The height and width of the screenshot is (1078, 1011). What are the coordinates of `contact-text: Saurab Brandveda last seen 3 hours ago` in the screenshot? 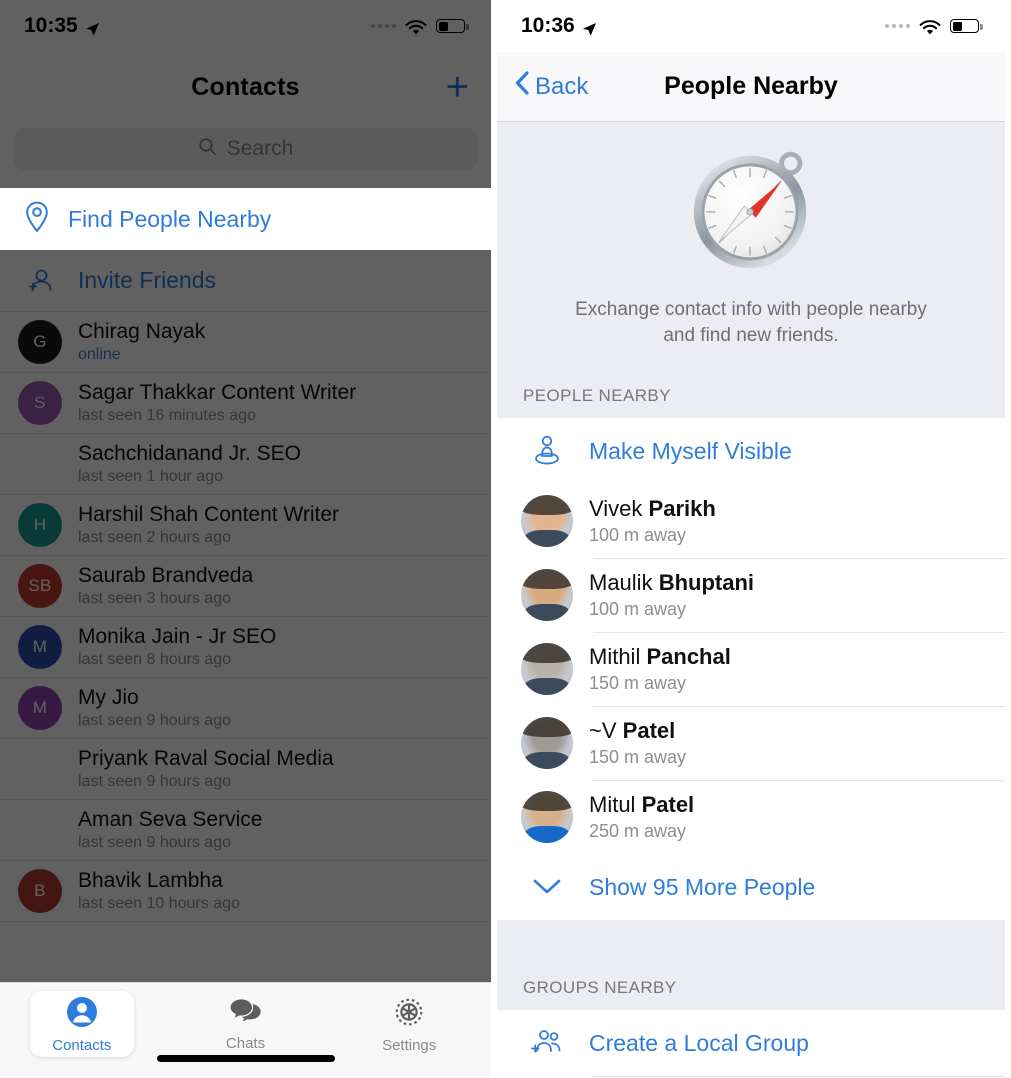 It's located at (165, 586).